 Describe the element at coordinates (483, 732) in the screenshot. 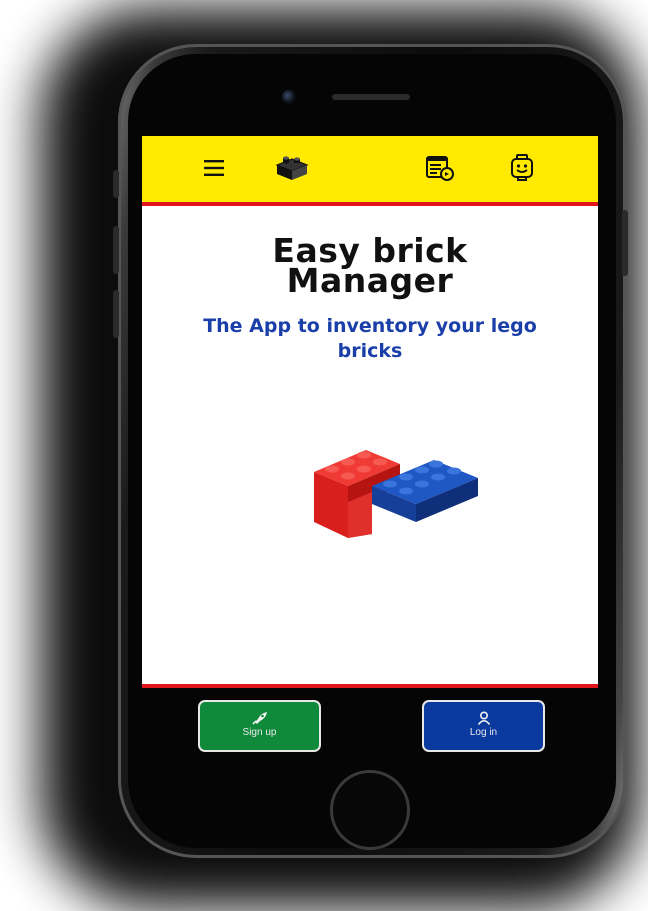

I see `log-in-label: Log in` at that location.